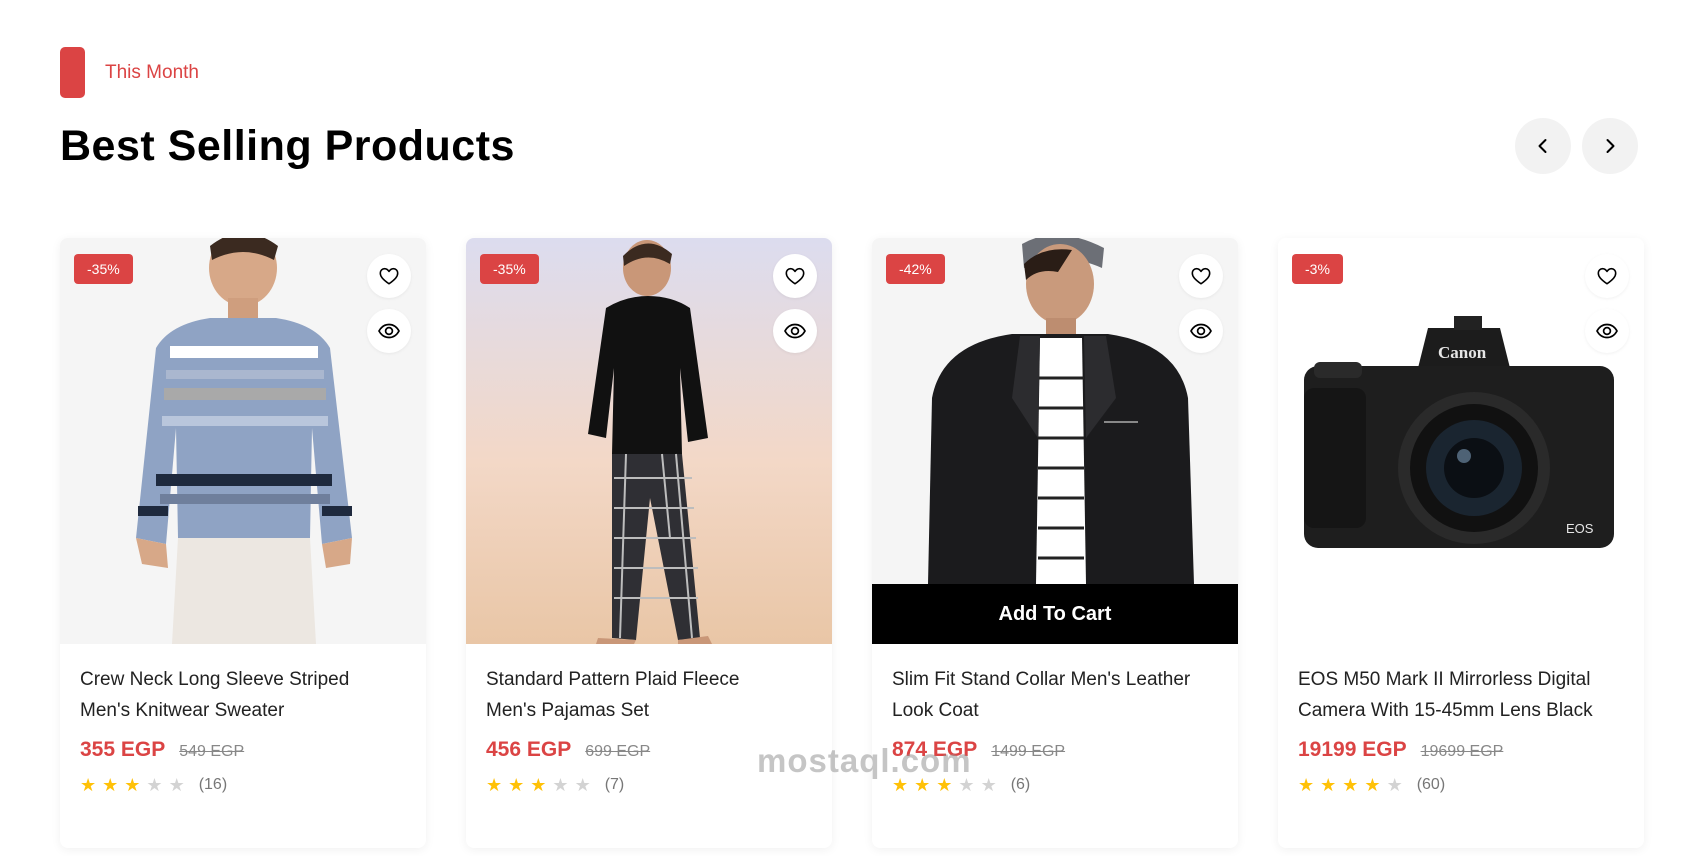  I want to click on product-name-line: Standard Pattern Plaid Fleece, so click(613, 679).